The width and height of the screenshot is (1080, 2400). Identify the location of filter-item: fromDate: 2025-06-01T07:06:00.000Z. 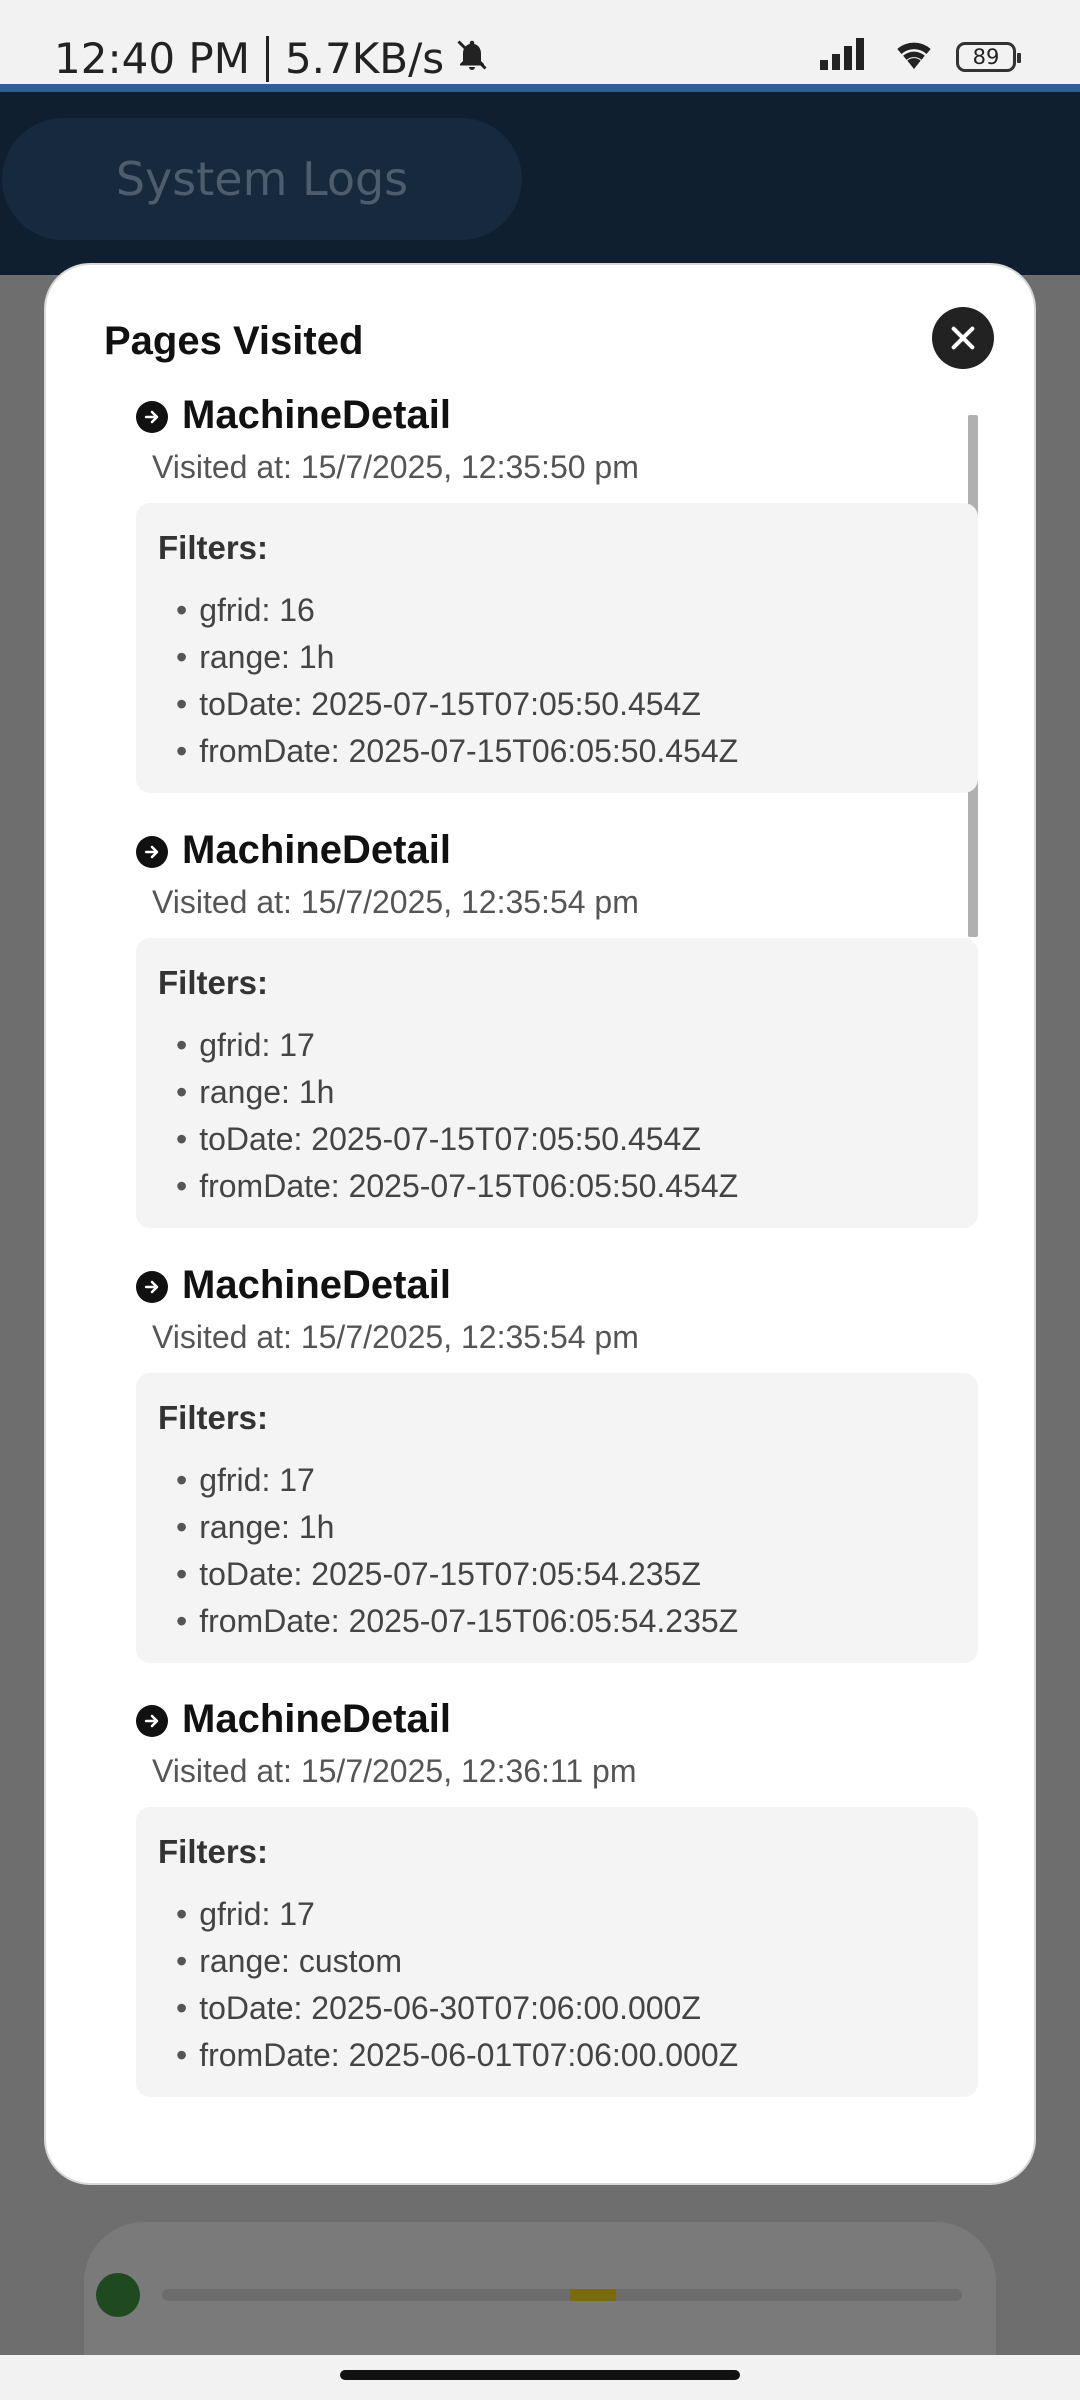
(457, 2055).